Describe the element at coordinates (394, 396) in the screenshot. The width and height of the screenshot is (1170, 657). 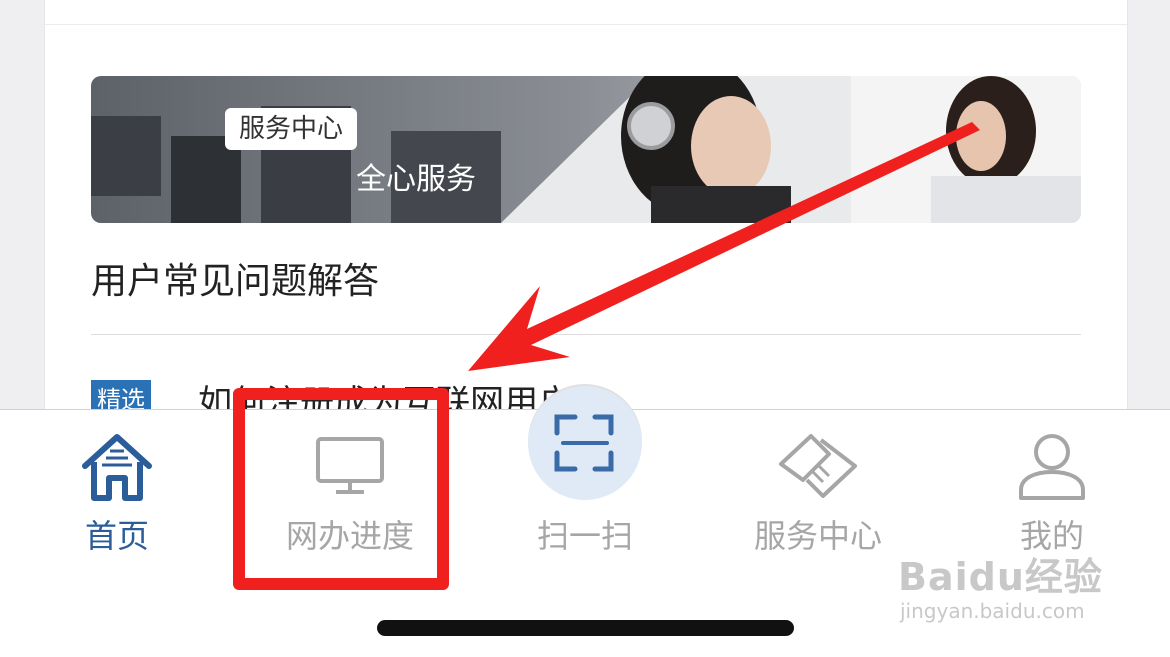
I see `faq-question-text: 如何注册成为互联网用户?` at that location.